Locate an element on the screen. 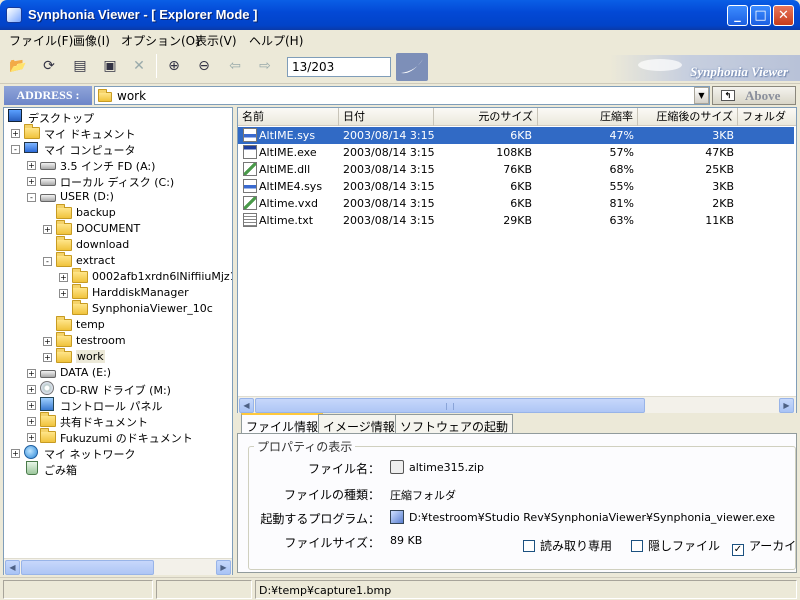  file-name: Altime.vxd is located at coordinates (288, 203).